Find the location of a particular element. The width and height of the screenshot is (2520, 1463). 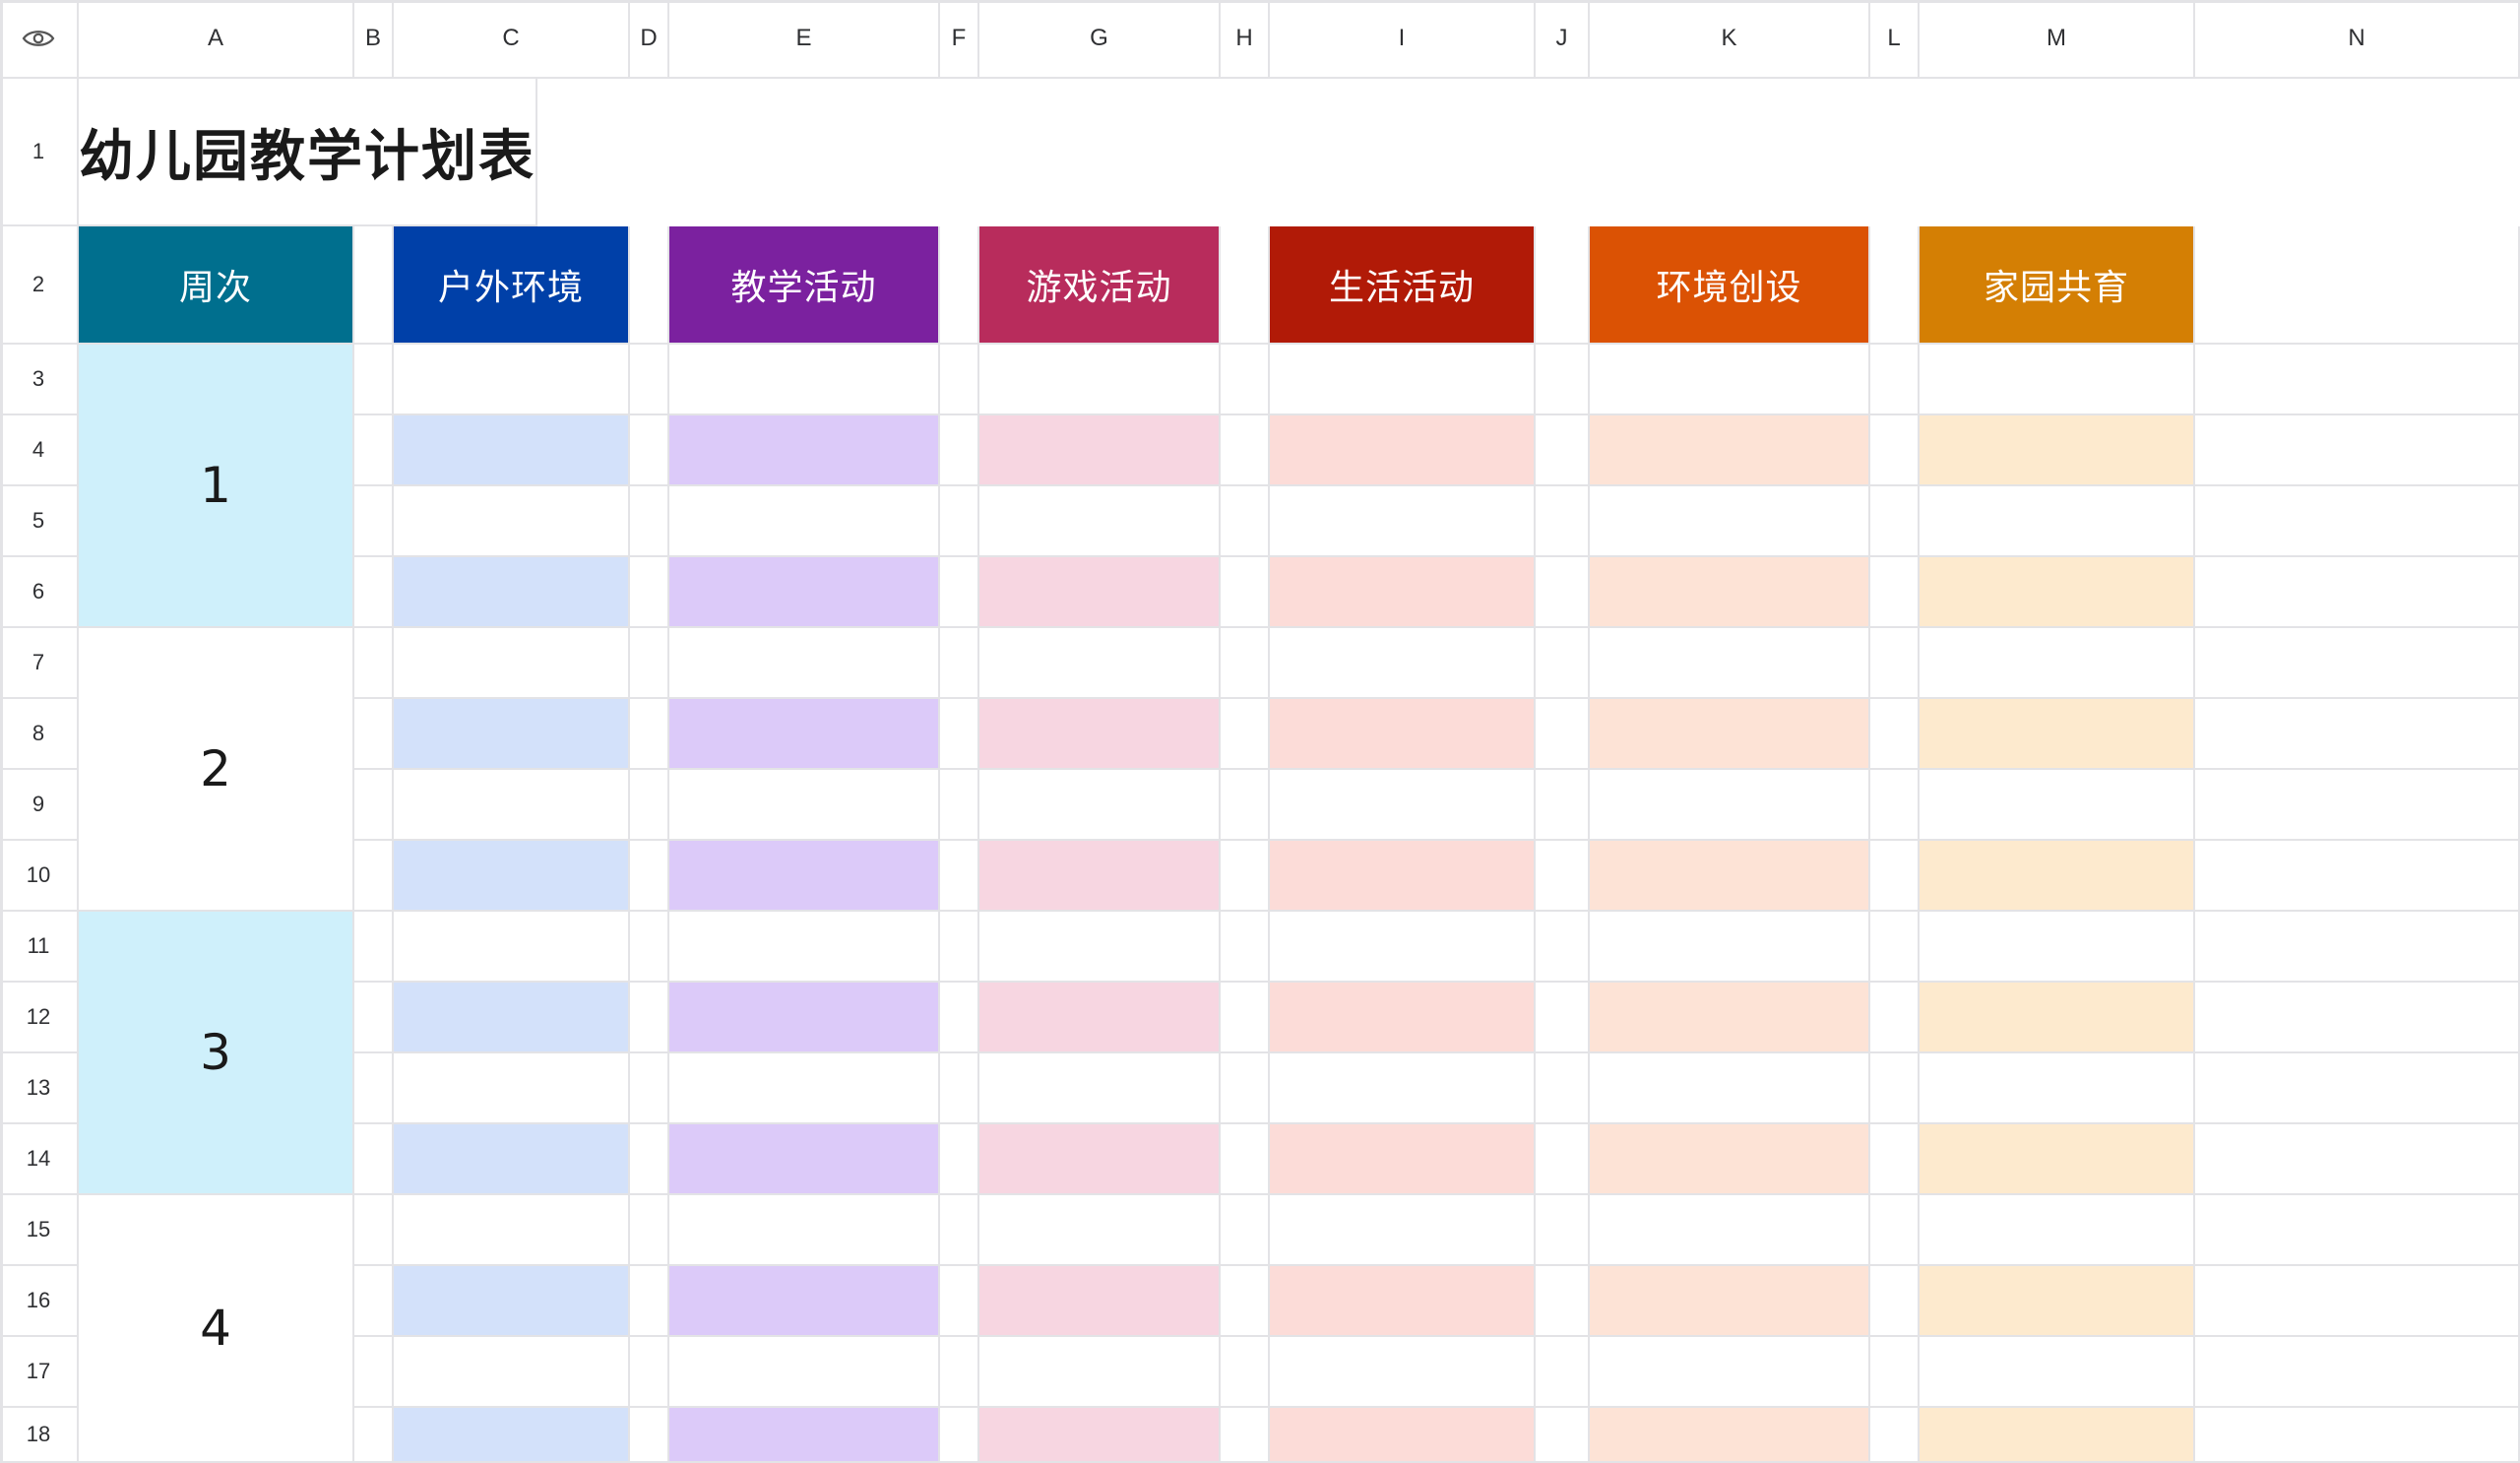

column-header-a: A is located at coordinates (216, 39).